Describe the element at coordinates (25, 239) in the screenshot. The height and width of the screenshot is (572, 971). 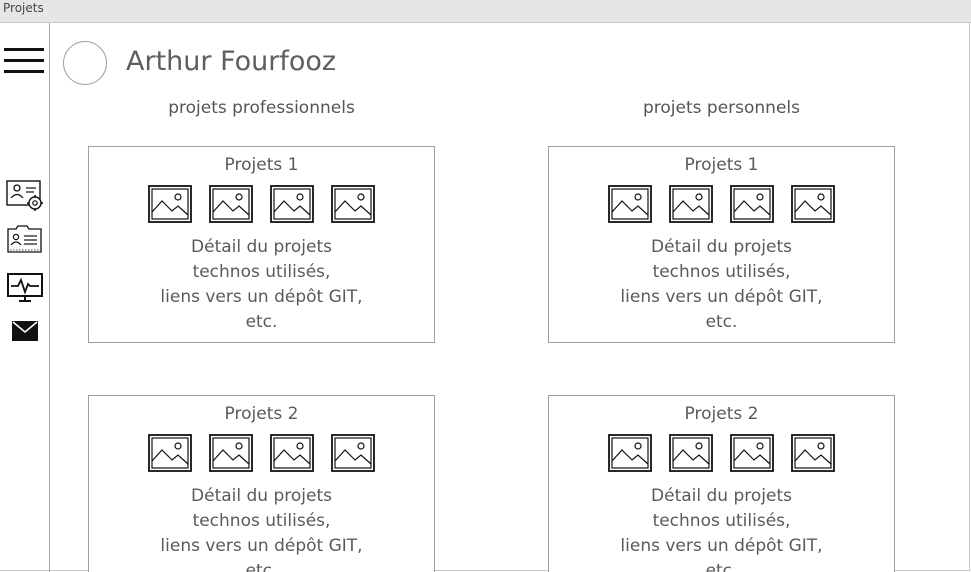
I see `contact-card-icon` at that location.